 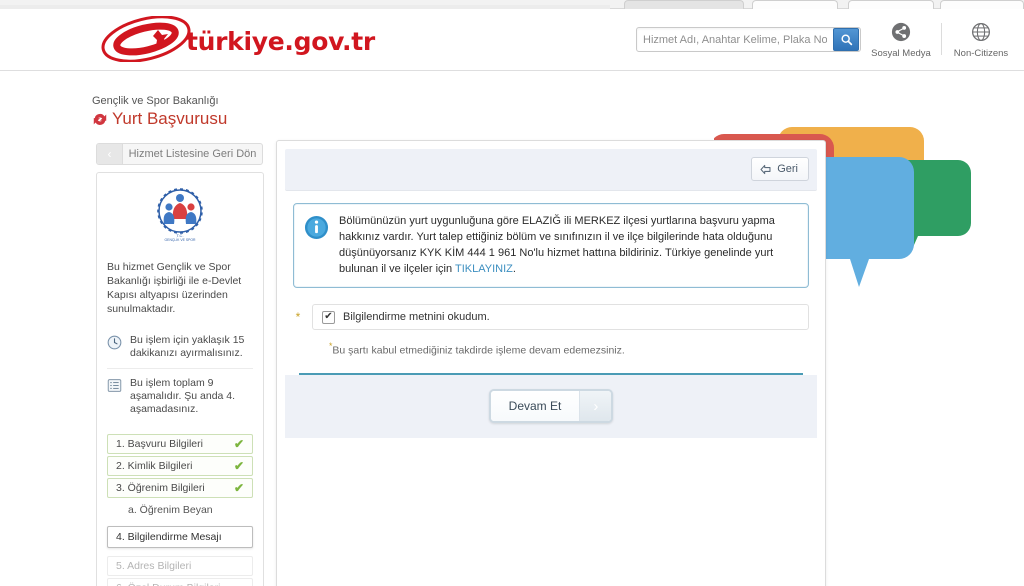 I want to click on page-title: Yurt Başvurusu, so click(x=159, y=119).